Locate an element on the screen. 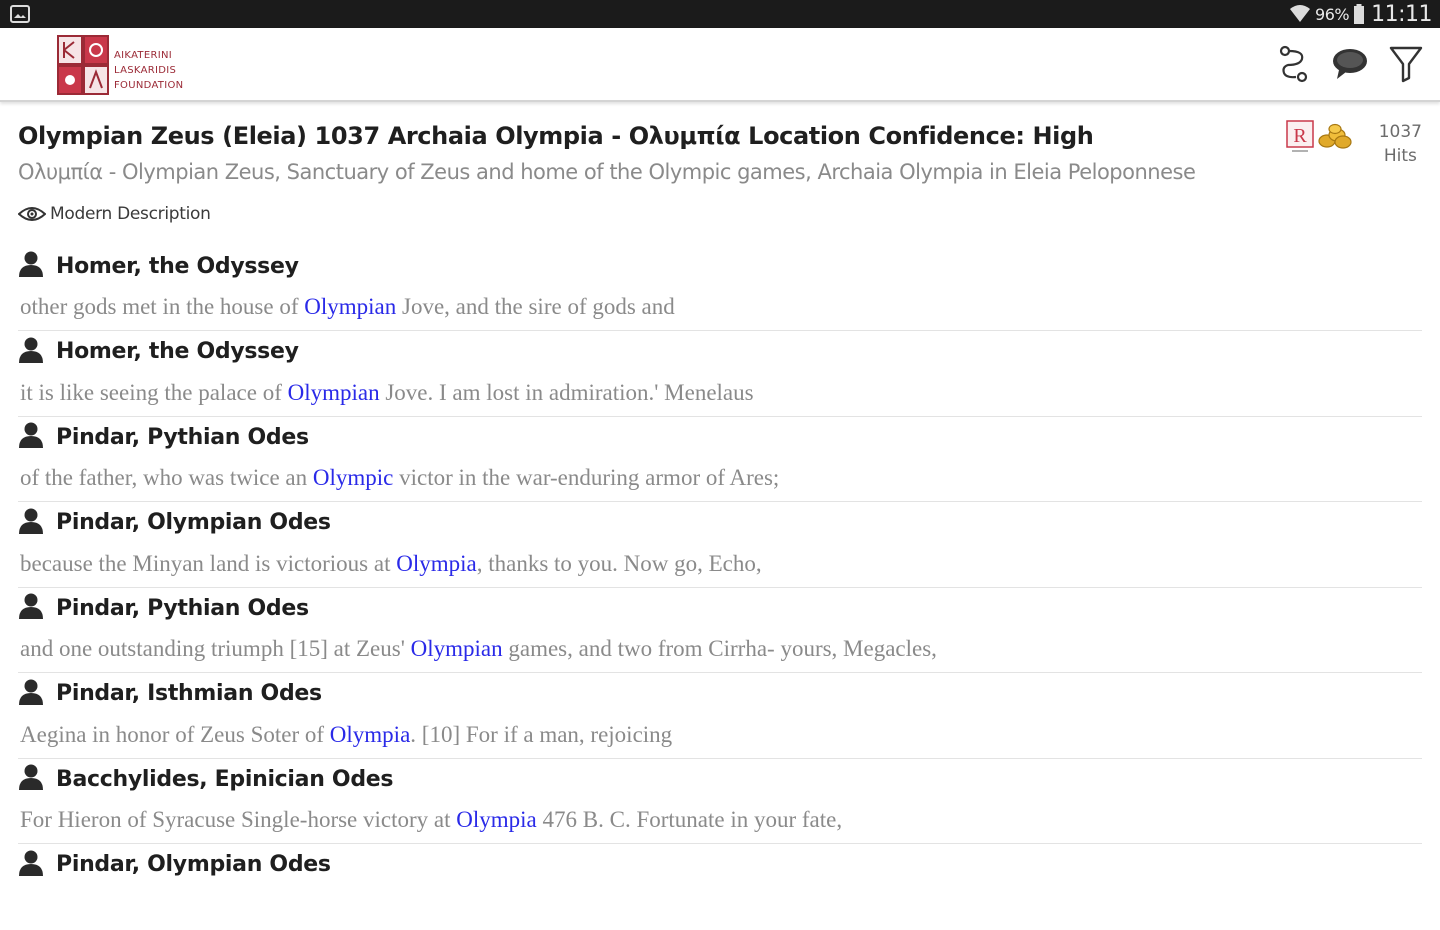  excerpt-after: , thanks to you. Now go, Echo, is located at coordinates (619, 563).